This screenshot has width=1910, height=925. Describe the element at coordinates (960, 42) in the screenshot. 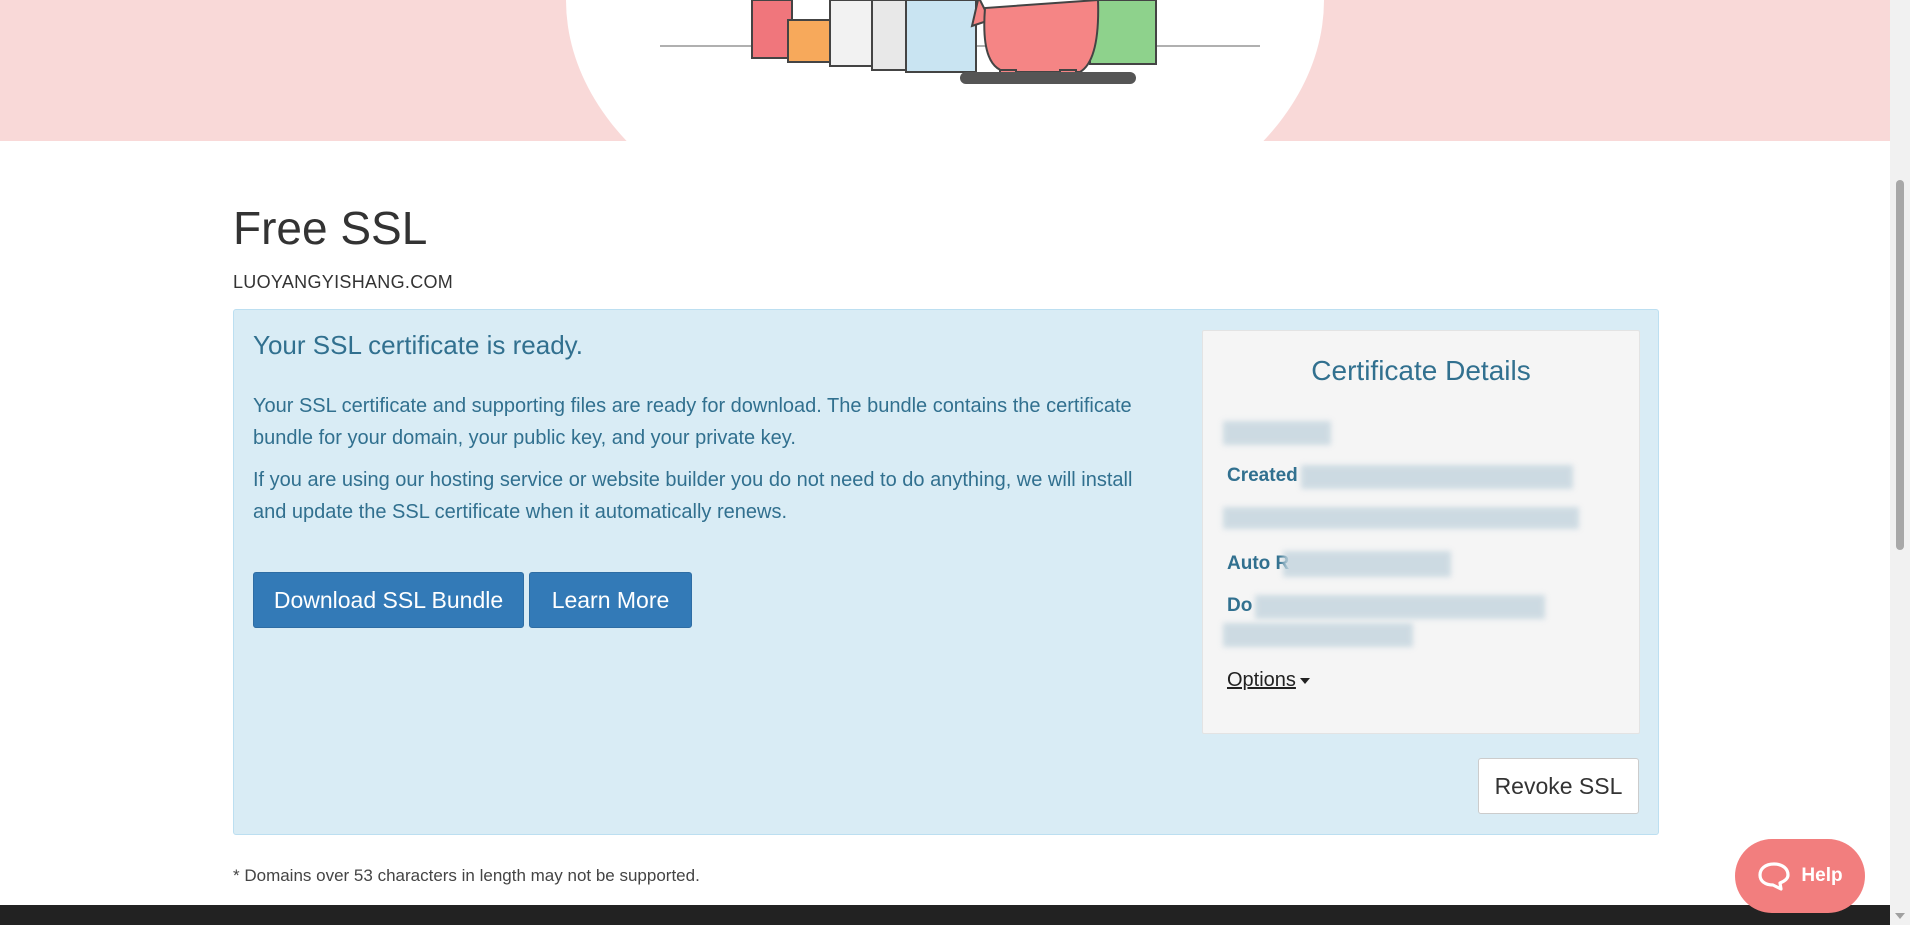

I see `shopping-illustration` at that location.